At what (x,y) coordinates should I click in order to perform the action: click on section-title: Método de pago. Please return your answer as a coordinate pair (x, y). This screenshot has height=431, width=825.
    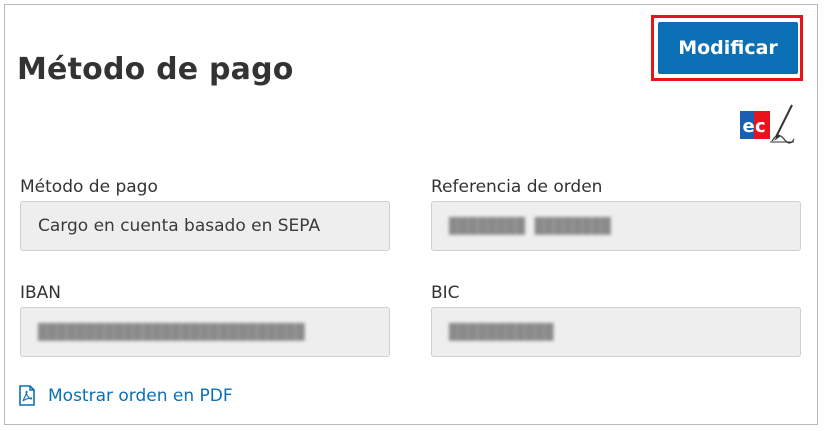
    Looking at the image, I should click on (155, 69).